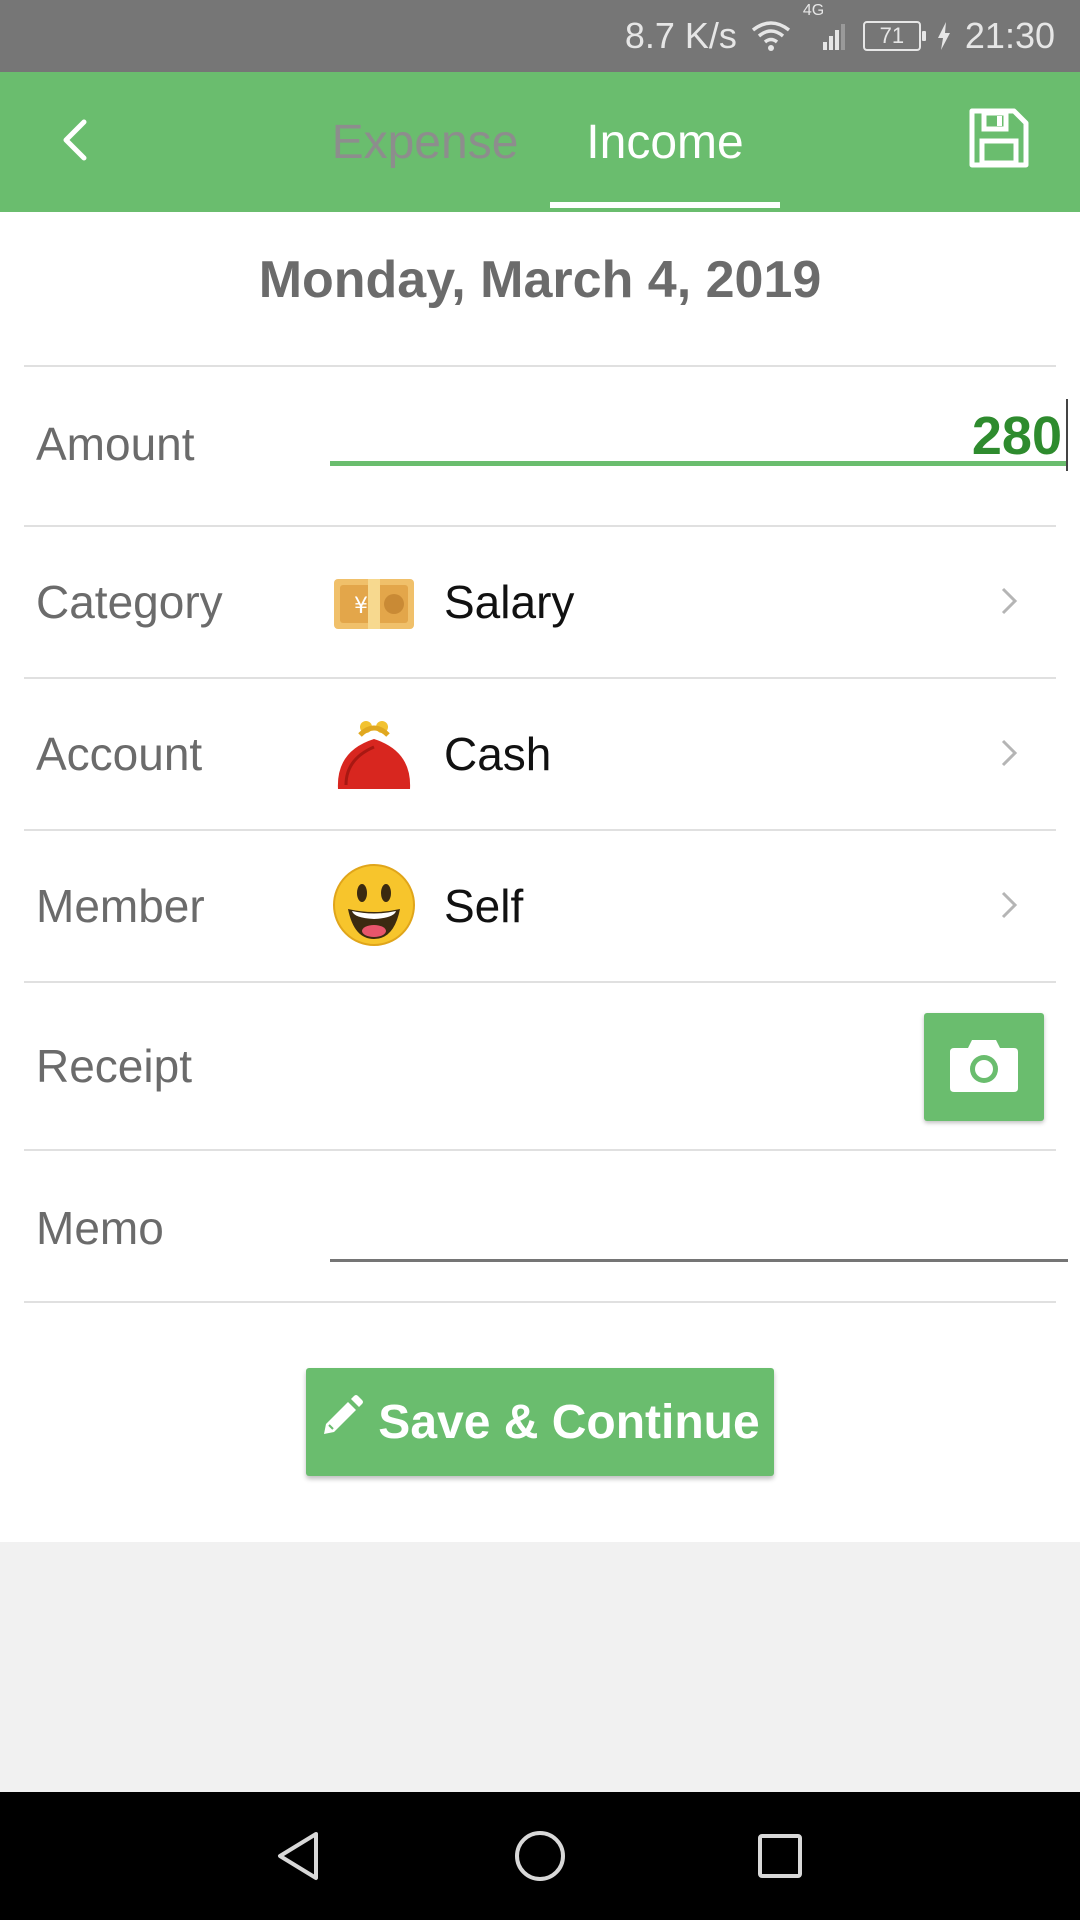 The width and height of the screenshot is (1080, 1920). What do you see at coordinates (114, 1066) in the screenshot?
I see `receipt-label: Receipt` at bounding box center [114, 1066].